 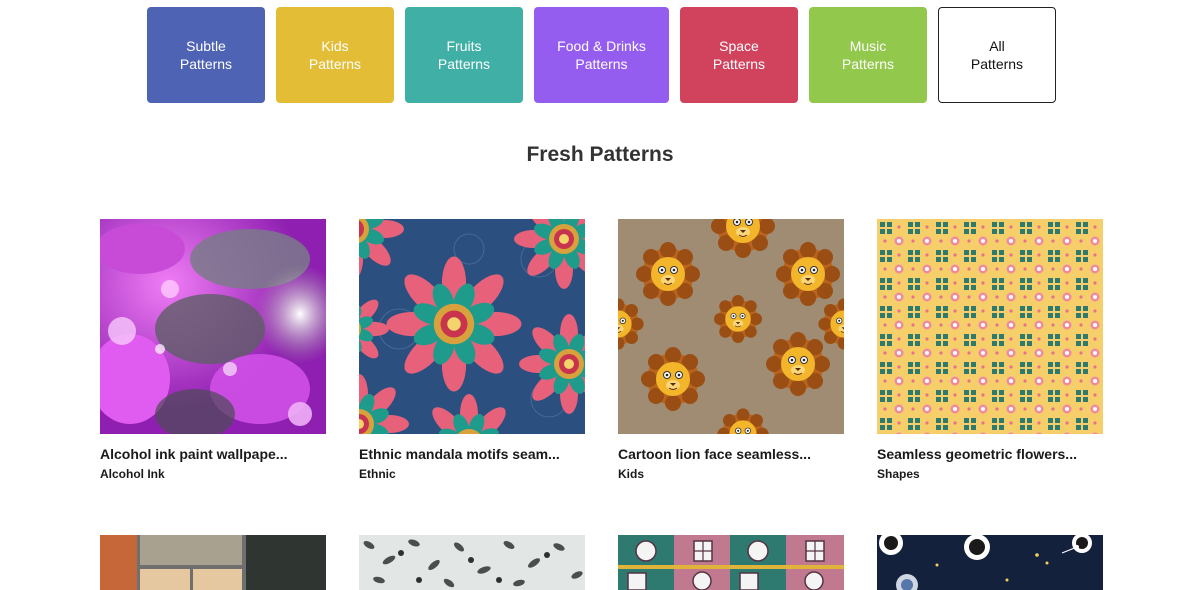 I want to click on category-label-line1: Subtle, so click(x=206, y=46).